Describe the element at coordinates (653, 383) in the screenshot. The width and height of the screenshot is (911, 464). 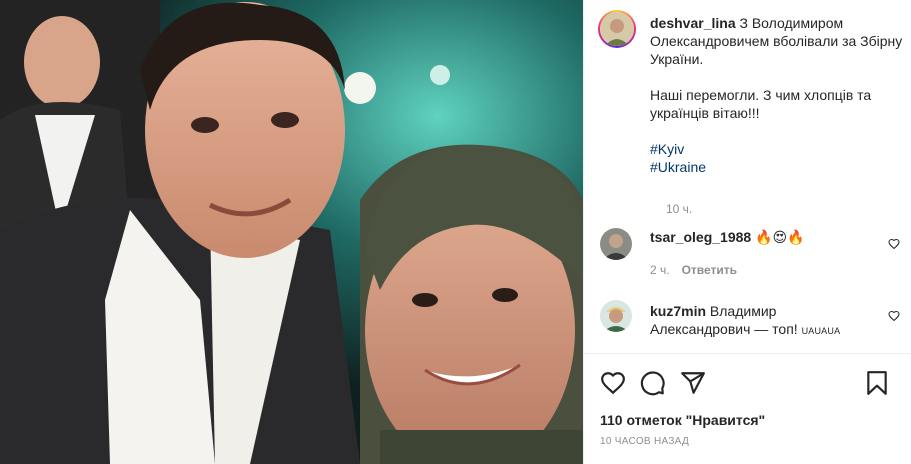
I see `comment-icon` at that location.